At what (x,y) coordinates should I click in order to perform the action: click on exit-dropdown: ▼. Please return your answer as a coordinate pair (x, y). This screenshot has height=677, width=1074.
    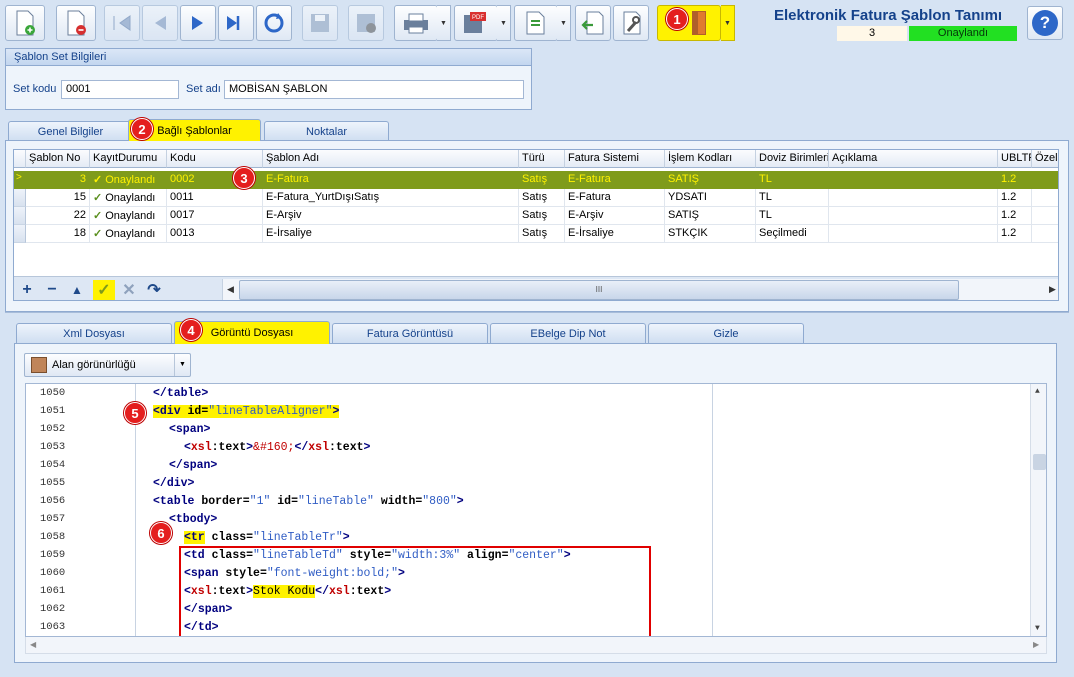
    Looking at the image, I should click on (728, 23).